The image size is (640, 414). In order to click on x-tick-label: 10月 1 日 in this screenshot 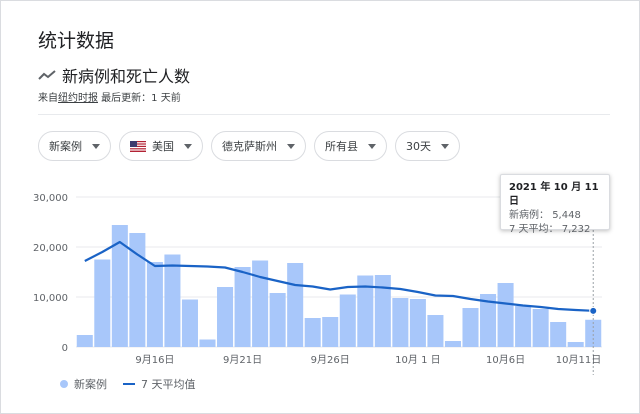, I will do `click(417, 360)`.